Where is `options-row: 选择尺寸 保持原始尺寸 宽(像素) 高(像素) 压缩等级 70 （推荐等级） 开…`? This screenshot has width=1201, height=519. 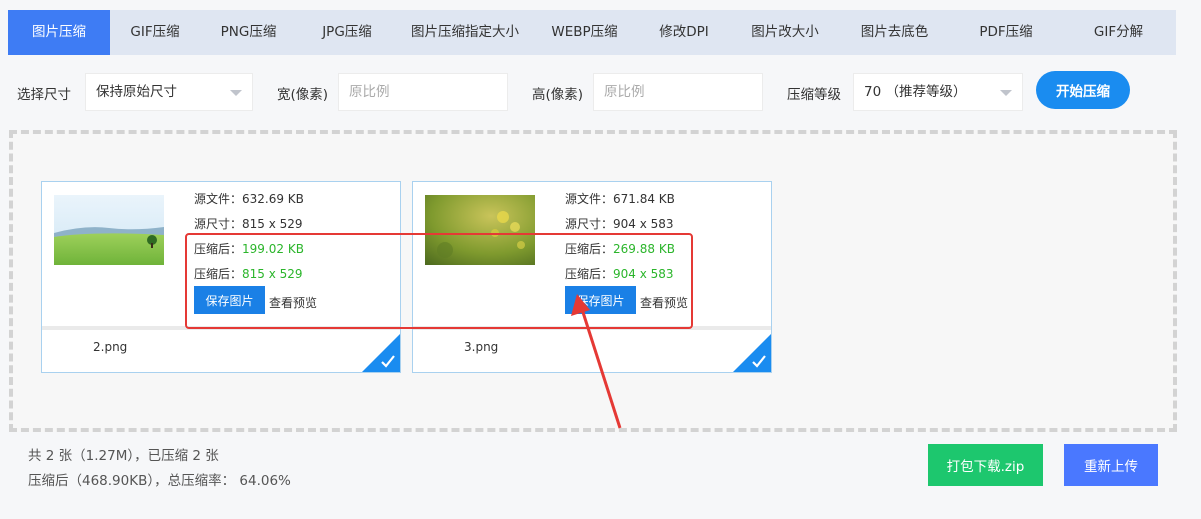
options-row: 选择尺寸 保持原始尺寸 宽(像素) 高(像素) 压缩等级 70 （推荐等级） 开… is located at coordinates (600, 92).